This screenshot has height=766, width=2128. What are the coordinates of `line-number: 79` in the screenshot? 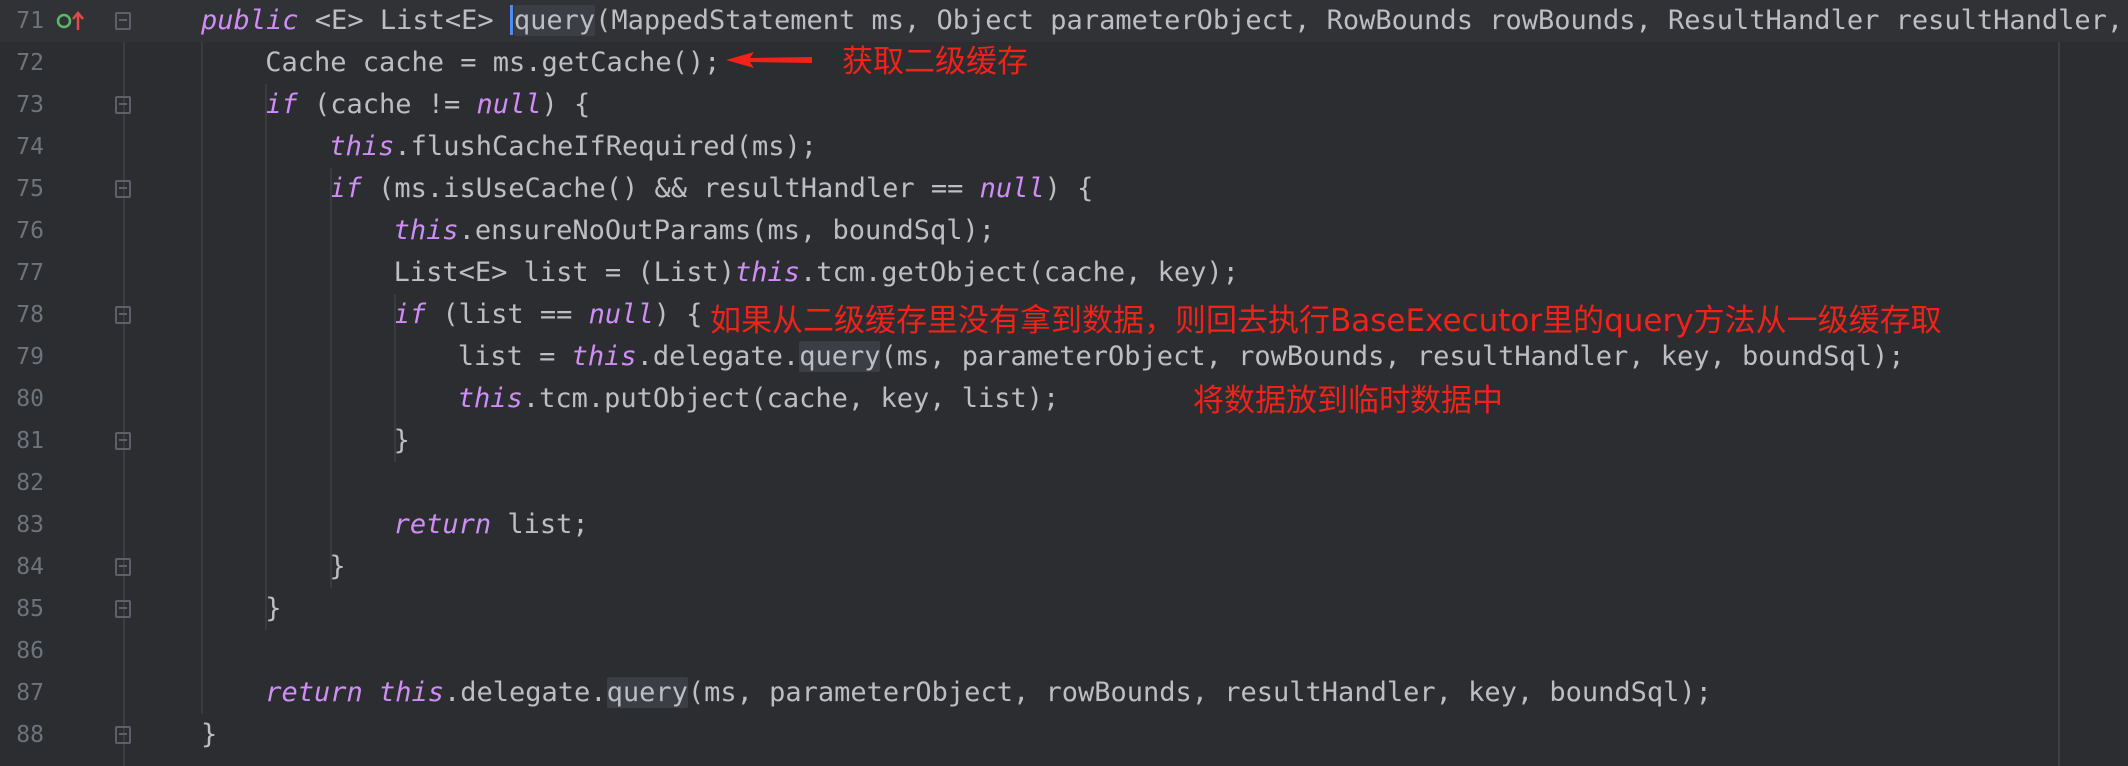 It's located at (30, 357).